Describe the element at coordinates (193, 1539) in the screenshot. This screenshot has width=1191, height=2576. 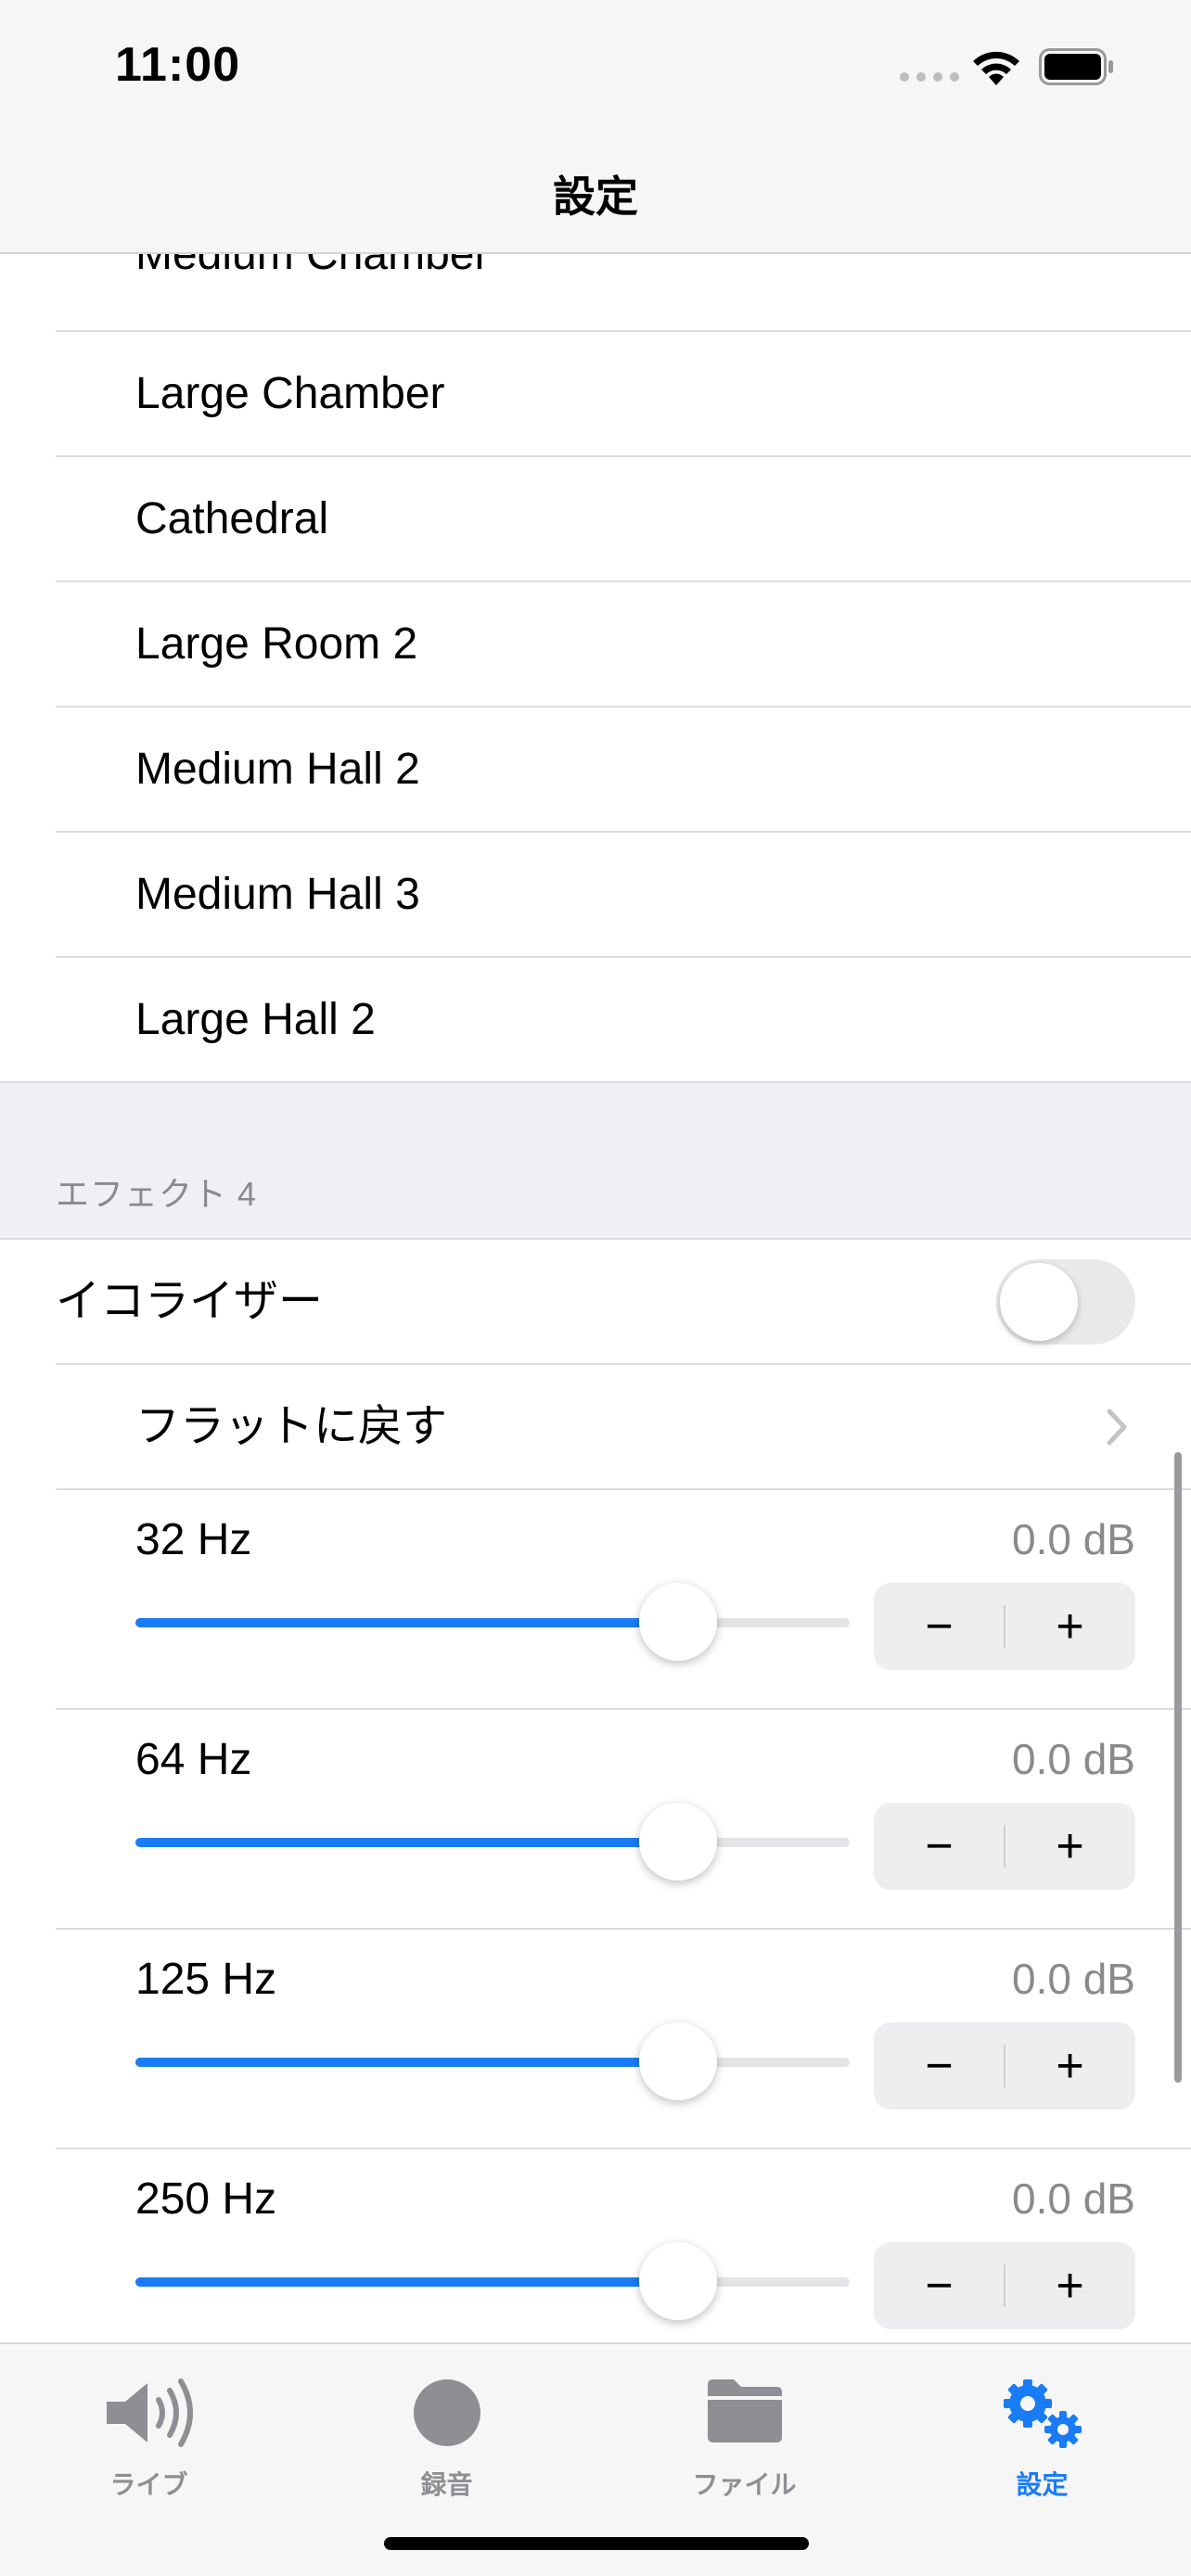
I see `band-frequency: 32 Hz` at that location.